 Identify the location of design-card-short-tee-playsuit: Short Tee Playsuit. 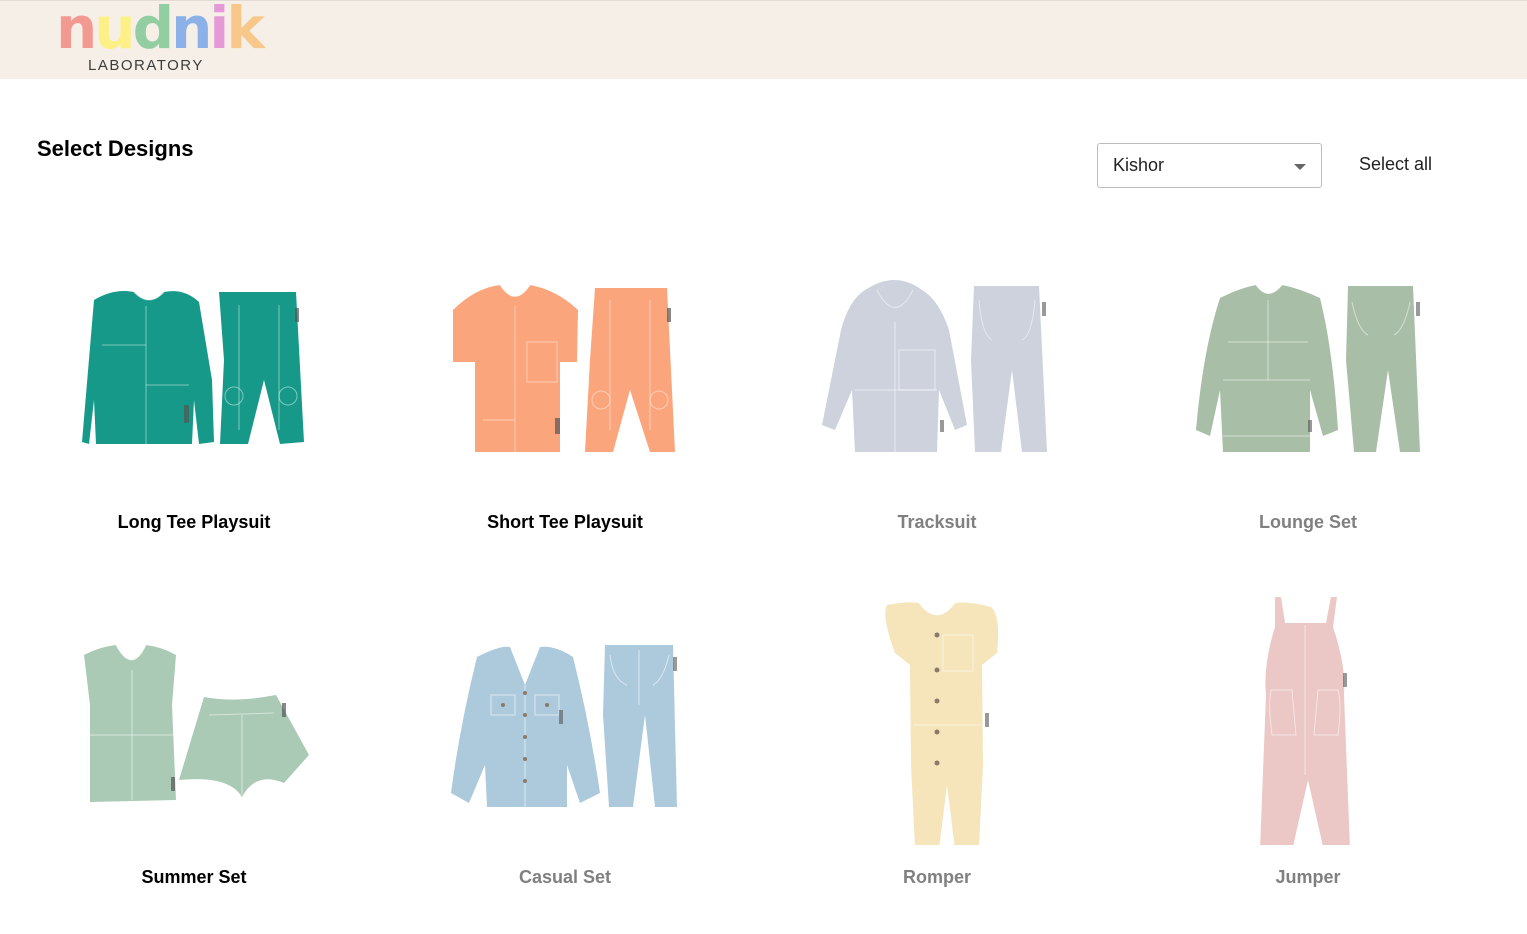
(565, 390).